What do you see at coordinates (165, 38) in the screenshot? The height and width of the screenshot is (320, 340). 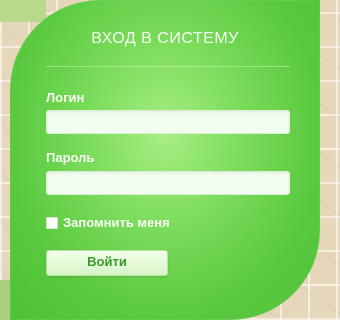 I see `login-title: ВХОД В СИСТЕМУ` at bounding box center [165, 38].